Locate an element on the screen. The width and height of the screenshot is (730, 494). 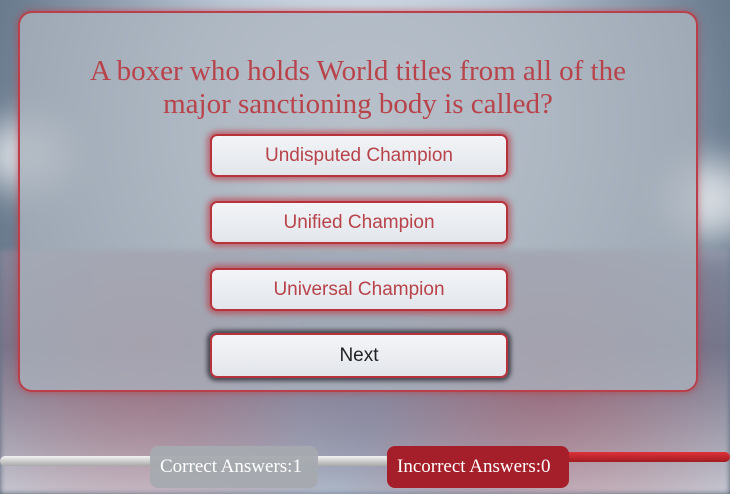
answer-button-1: Undisputed Champion is located at coordinates (359, 155).